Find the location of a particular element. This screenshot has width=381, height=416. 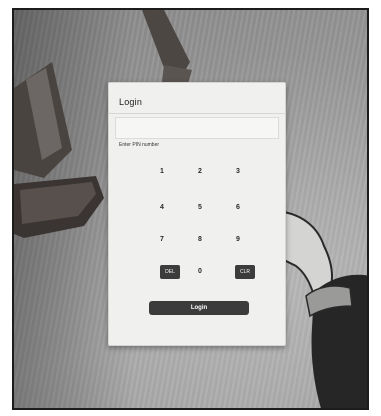

key-0: 0 is located at coordinates (200, 272).